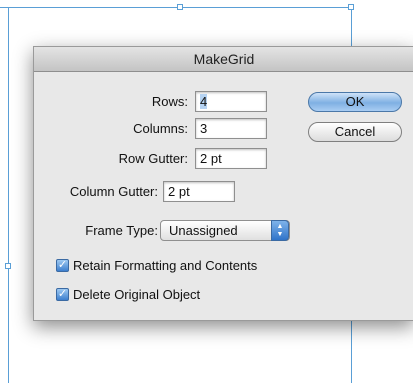 This screenshot has height=383, width=413. Describe the element at coordinates (136, 294) in the screenshot. I see `delete-original-label: Delete Original Object` at that location.